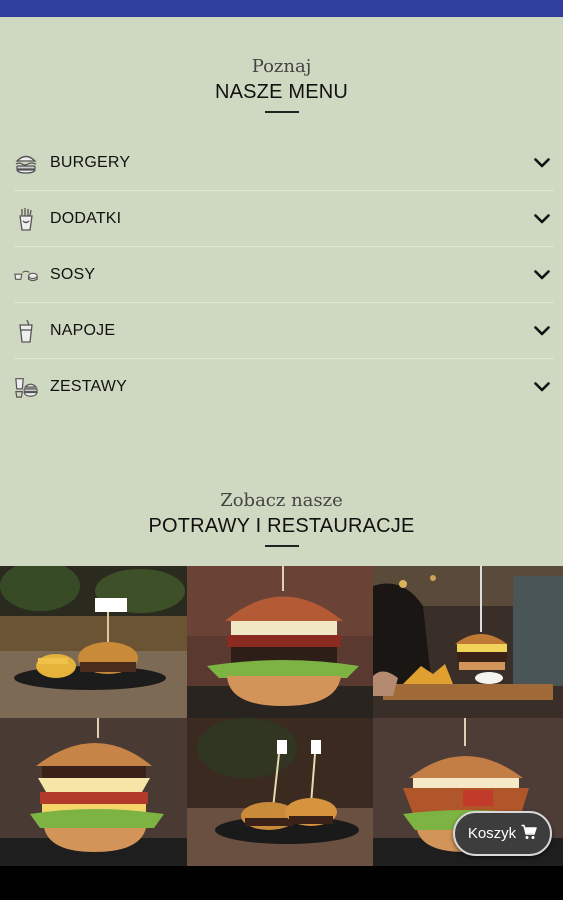  I want to click on drink-icon, so click(26, 331).